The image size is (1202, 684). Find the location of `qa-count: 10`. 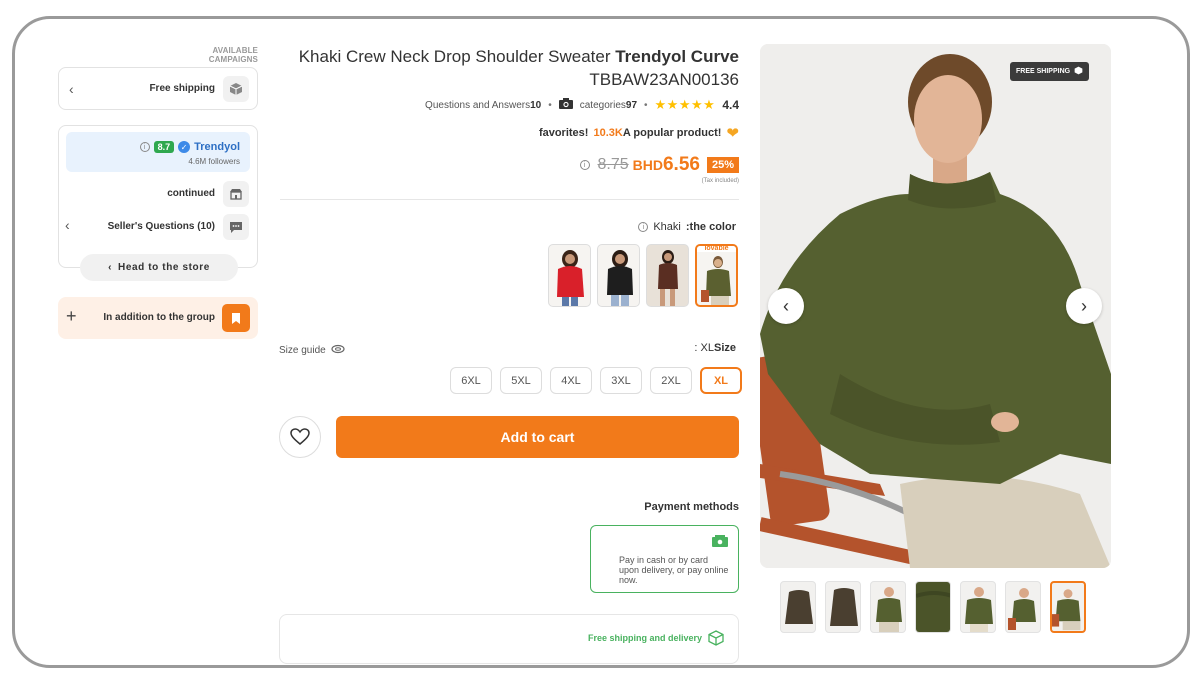

qa-count: 10 is located at coordinates (536, 105).